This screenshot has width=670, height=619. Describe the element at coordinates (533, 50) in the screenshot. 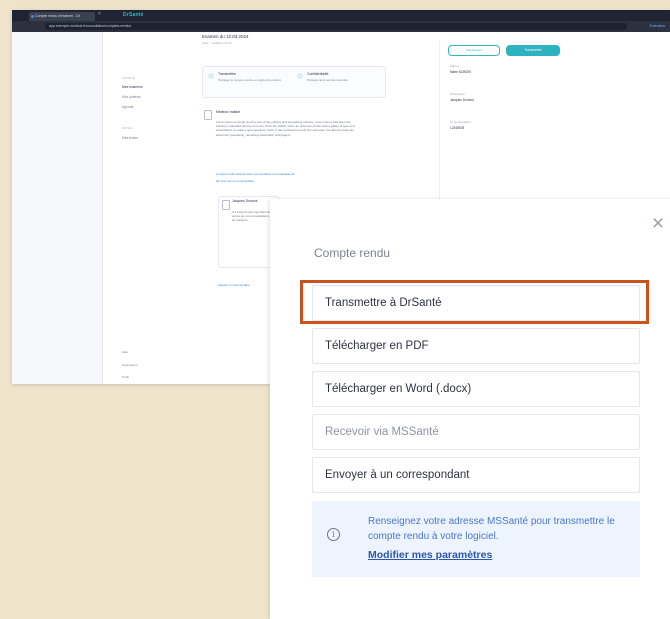

I see `transmit-button: Transmettre` at that location.